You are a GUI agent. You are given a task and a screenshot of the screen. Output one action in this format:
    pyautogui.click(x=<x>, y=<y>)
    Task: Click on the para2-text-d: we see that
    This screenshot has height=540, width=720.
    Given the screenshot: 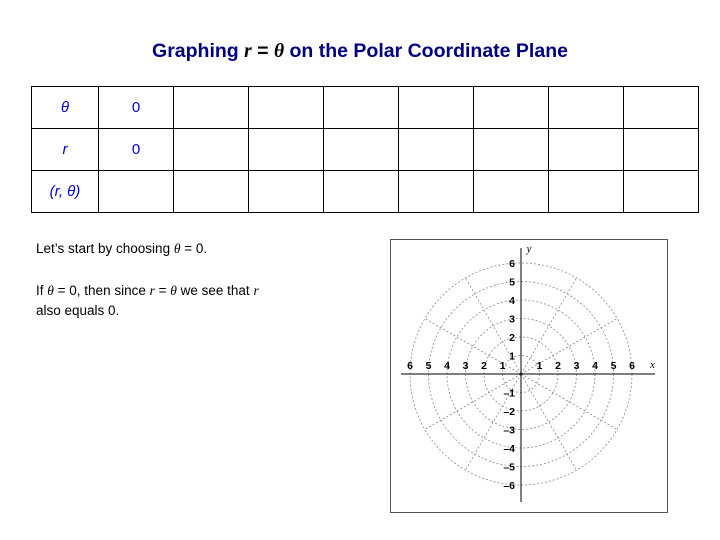 What is the action you would take?
    pyautogui.click(x=215, y=290)
    